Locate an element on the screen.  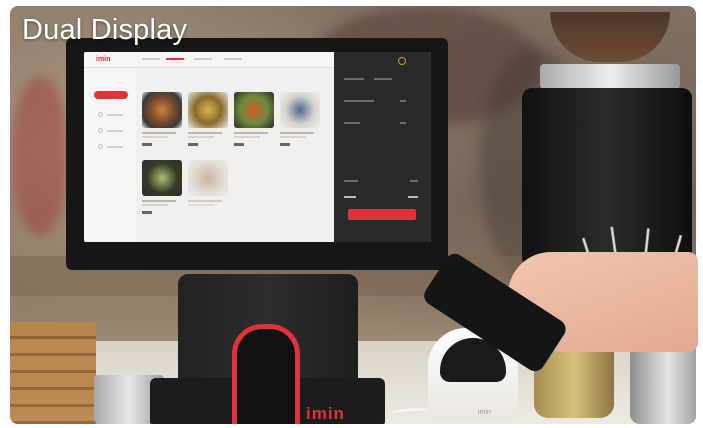
wooden-crates is located at coordinates (53, 373).